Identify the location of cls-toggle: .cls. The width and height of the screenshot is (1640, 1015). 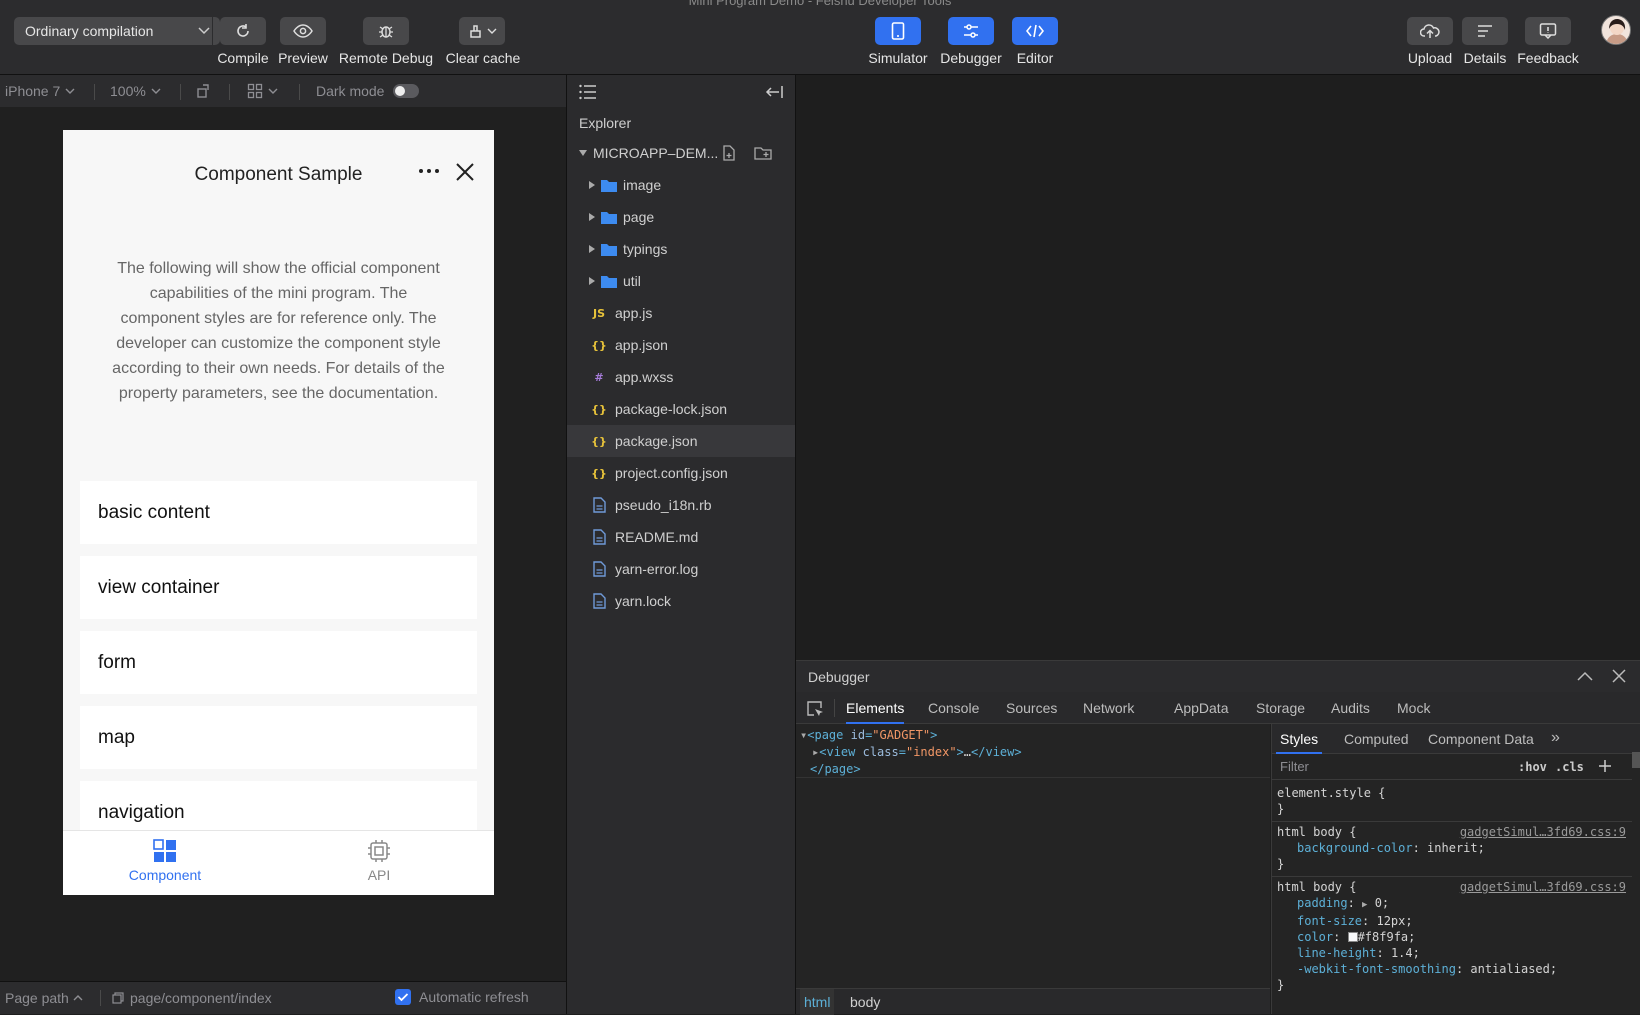
(1569, 767).